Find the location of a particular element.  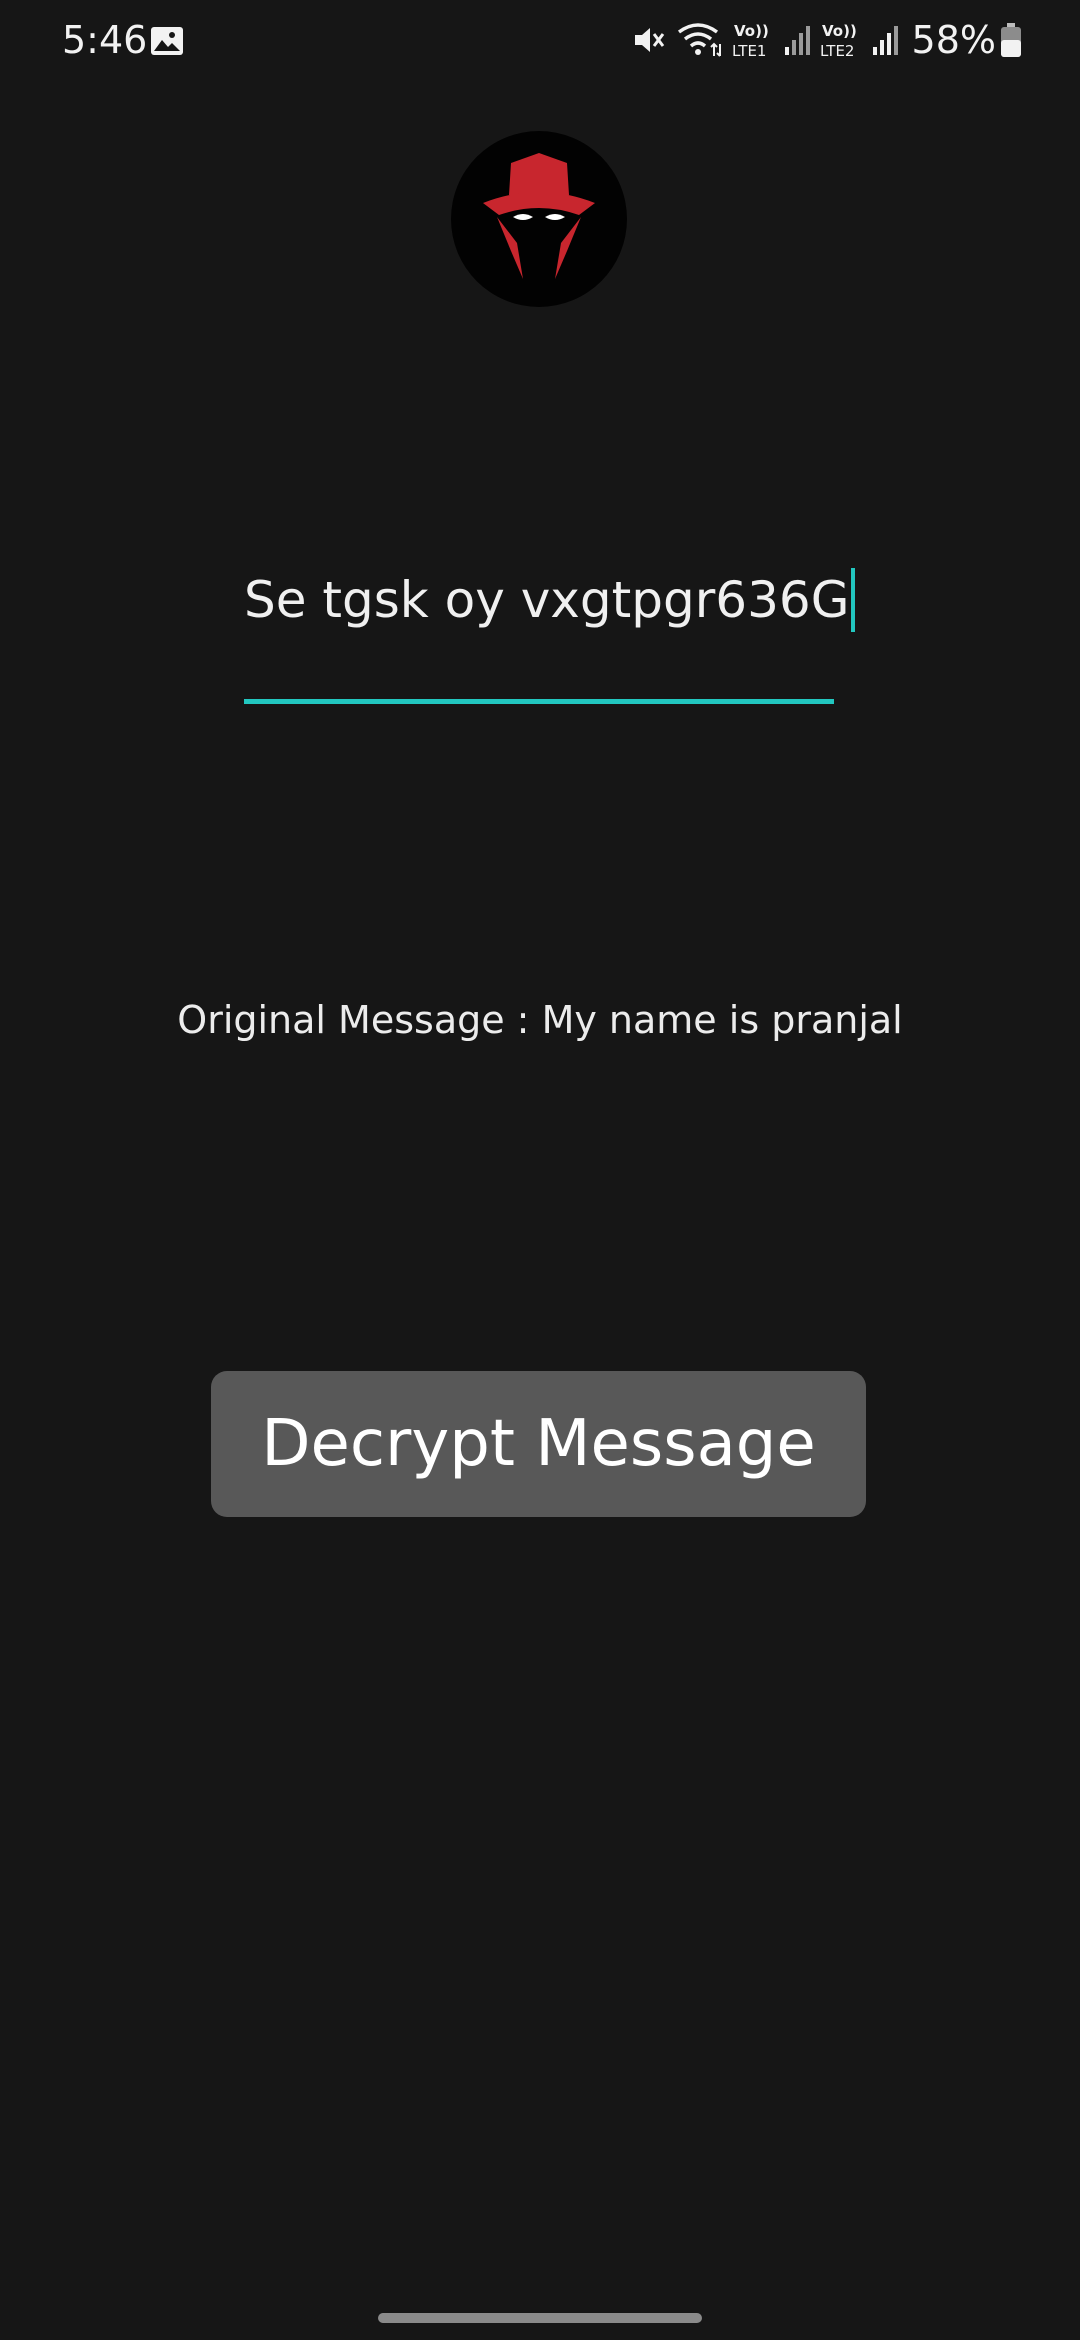

spy-hat-logo-icon is located at coordinates (539, 219).